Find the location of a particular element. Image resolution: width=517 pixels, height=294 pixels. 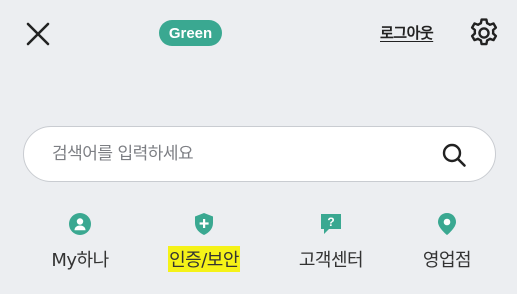

gear-icon is located at coordinates (484, 33).